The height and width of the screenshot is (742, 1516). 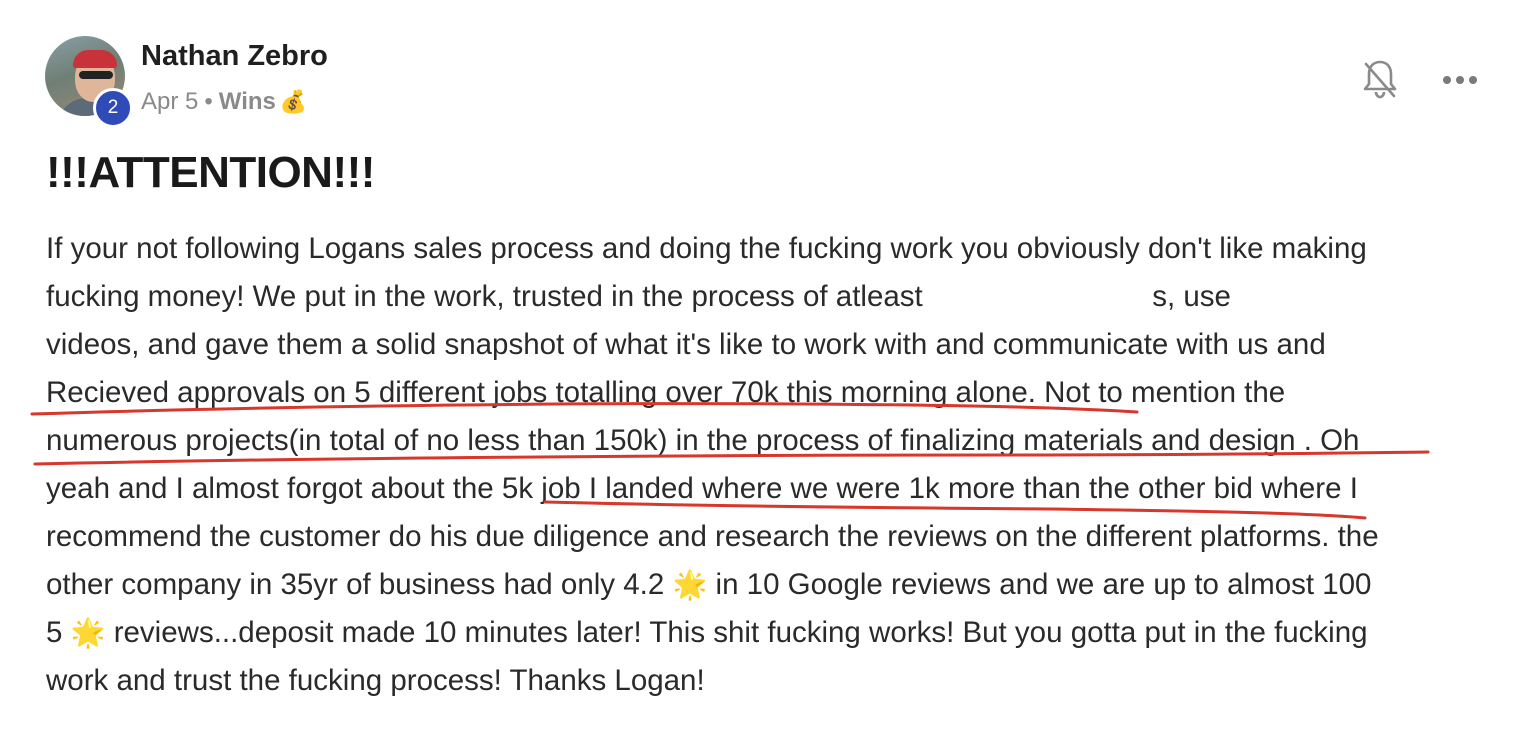 I want to click on body-line-text: 5, so click(x=54, y=632).